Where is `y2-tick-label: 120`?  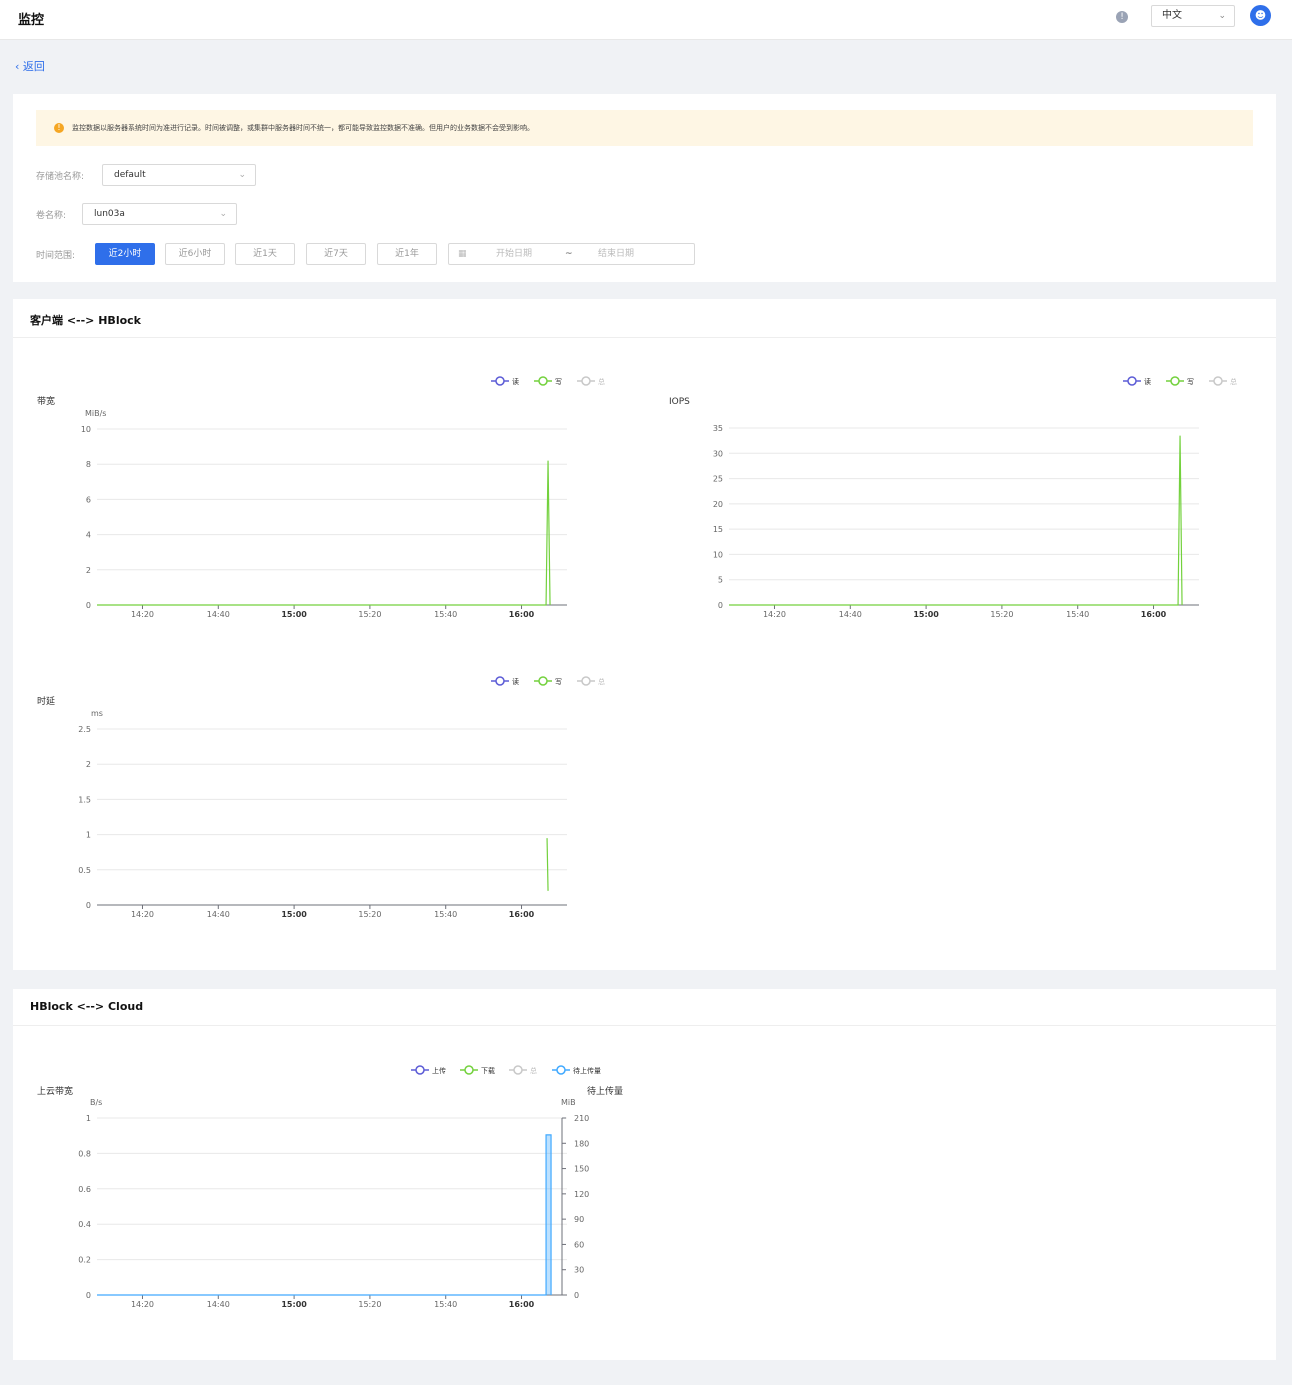
y2-tick-label: 120 is located at coordinates (581, 1194).